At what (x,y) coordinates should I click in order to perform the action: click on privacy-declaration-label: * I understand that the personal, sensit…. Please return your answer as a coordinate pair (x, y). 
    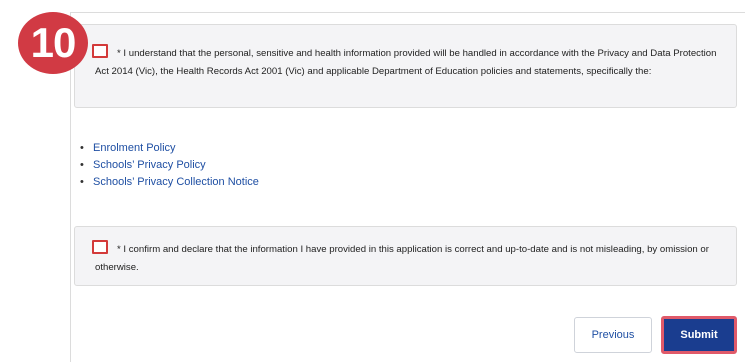
    Looking at the image, I should click on (406, 62).